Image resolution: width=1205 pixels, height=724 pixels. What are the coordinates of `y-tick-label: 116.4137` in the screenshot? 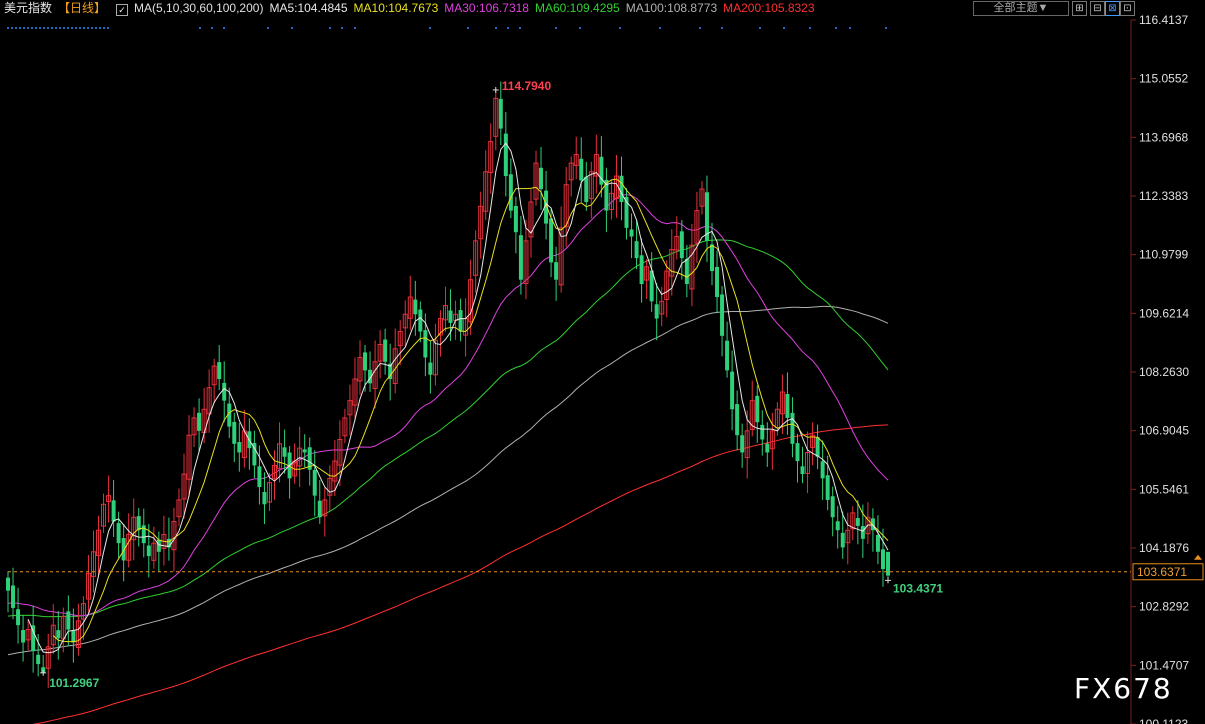 It's located at (1163, 20).